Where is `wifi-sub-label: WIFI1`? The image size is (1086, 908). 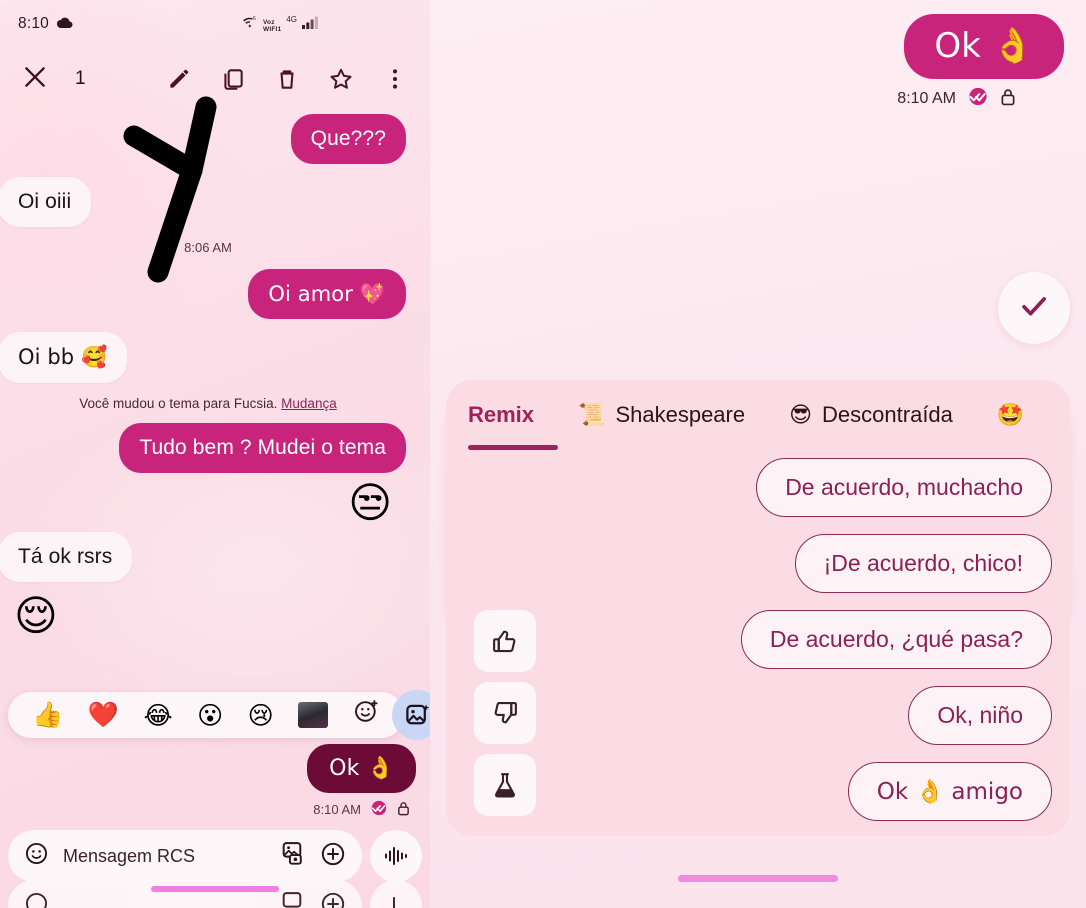 wifi-sub-label: WIFI1 is located at coordinates (272, 29).